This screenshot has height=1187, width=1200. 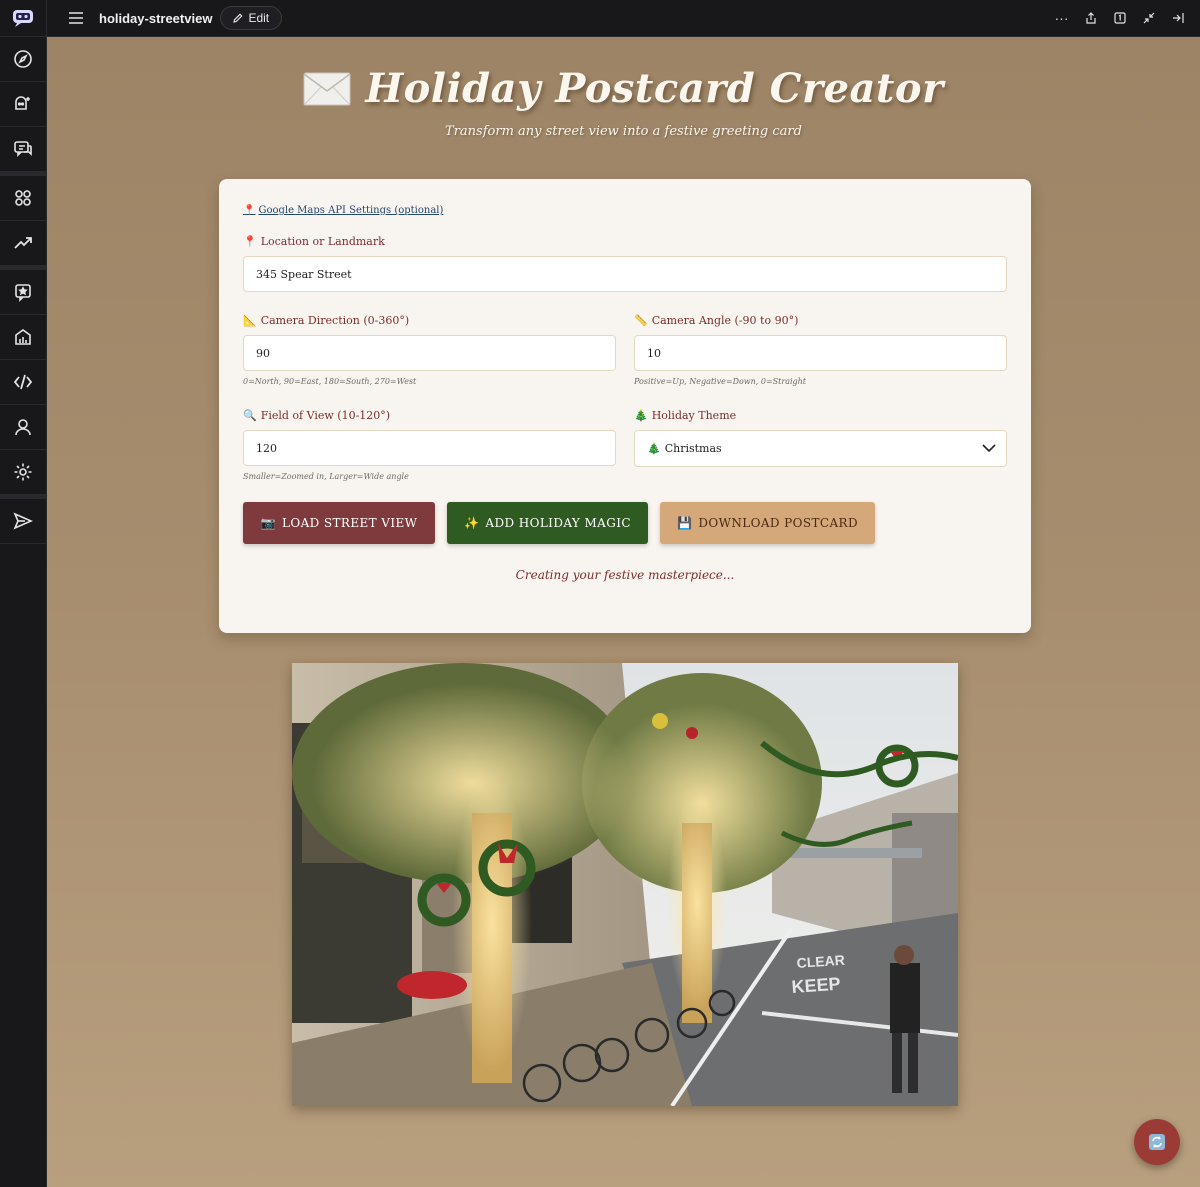 What do you see at coordinates (250, 320) in the screenshot?
I see `triangle-ruler-icon: 📐` at bounding box center [250, 320].